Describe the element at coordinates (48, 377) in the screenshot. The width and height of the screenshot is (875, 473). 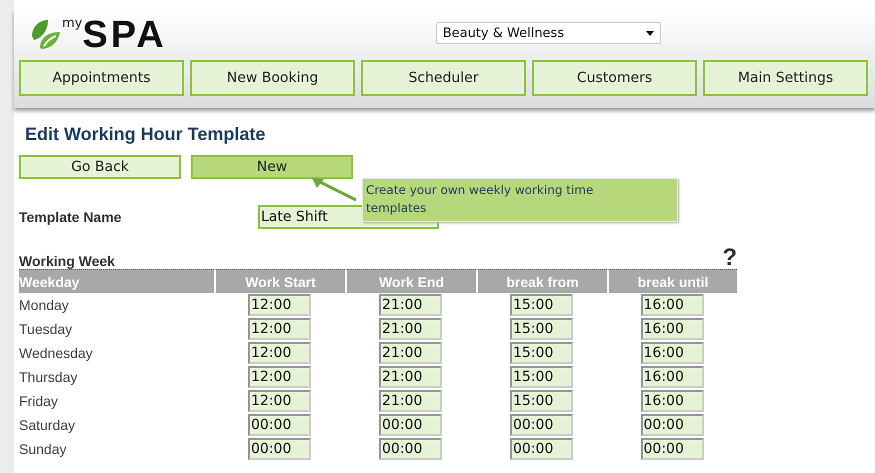
I see `weekday-label: Thursday` at that location.